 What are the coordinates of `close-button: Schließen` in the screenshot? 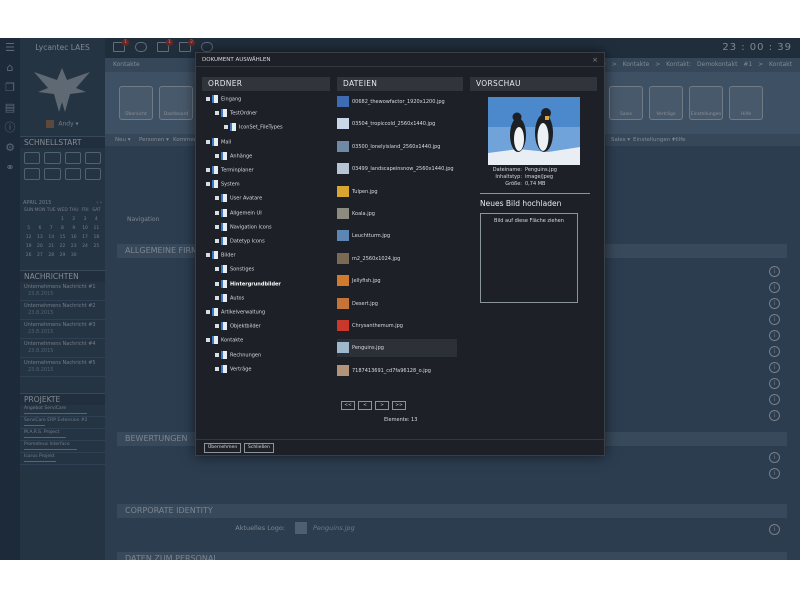 It's located at (259, 448).